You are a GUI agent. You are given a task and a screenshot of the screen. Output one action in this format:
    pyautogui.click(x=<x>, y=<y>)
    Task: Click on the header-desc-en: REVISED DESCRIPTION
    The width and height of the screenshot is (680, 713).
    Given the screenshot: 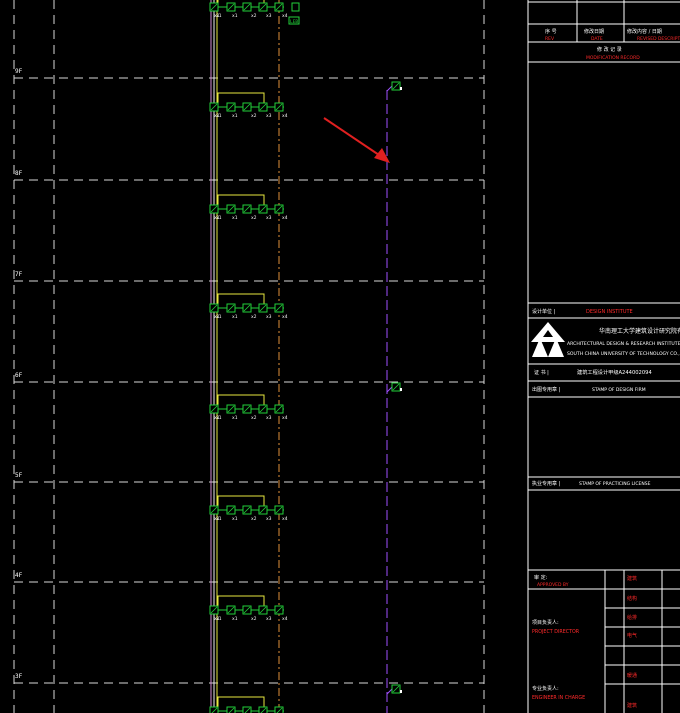 What is the action you would take?
    pyautogui.click(x=658, y=39)
    